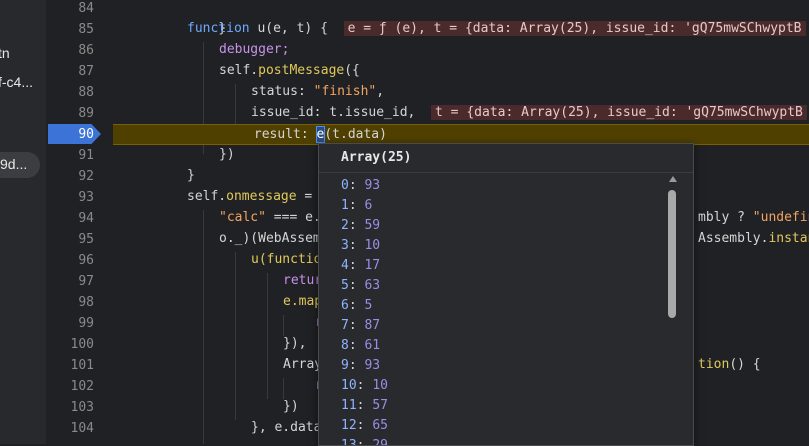 The image size is (809, 446). I want to click on line-number: 96, so click(70, 260).